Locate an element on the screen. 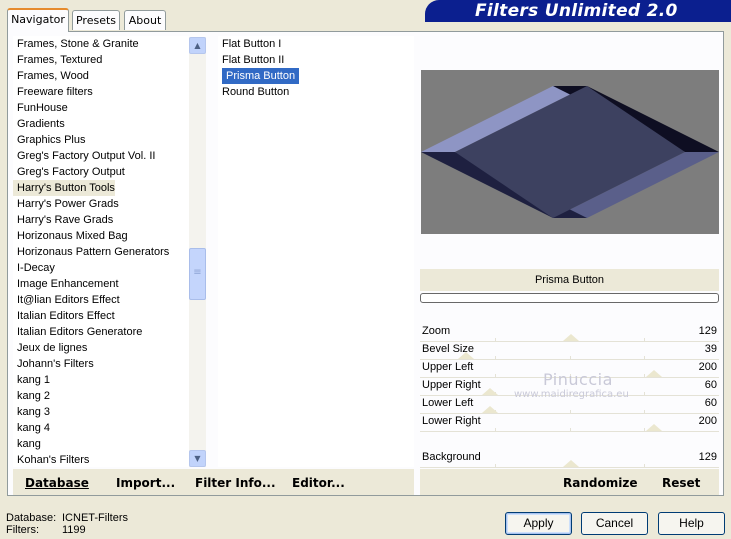 The width and height of the screenshot is (731, 539). status-filters-value: 1199 is located at coordinates (74, 530).